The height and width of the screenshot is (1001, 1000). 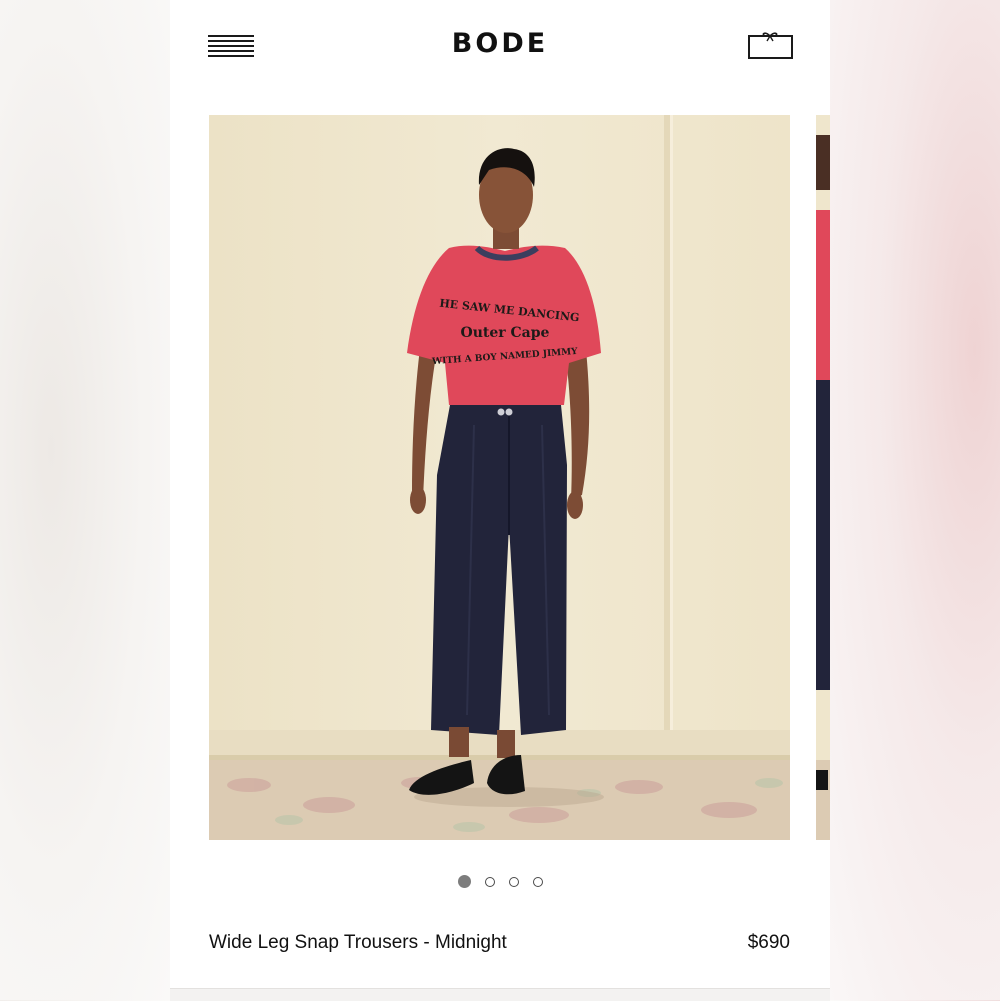 I want to click on gift-box-bag-icon, so click(x=770, y=45).